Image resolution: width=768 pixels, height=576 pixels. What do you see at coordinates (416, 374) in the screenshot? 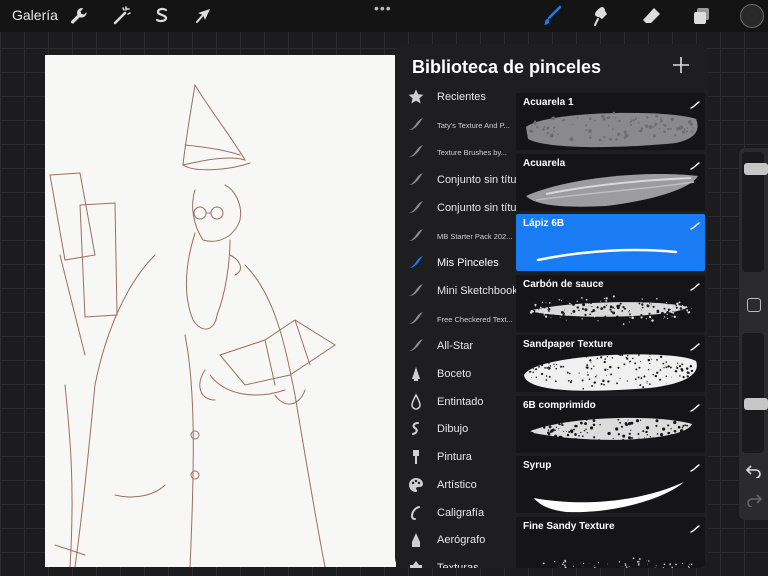
I see `pencil-tip-icon` at bounding box center [416, 374].